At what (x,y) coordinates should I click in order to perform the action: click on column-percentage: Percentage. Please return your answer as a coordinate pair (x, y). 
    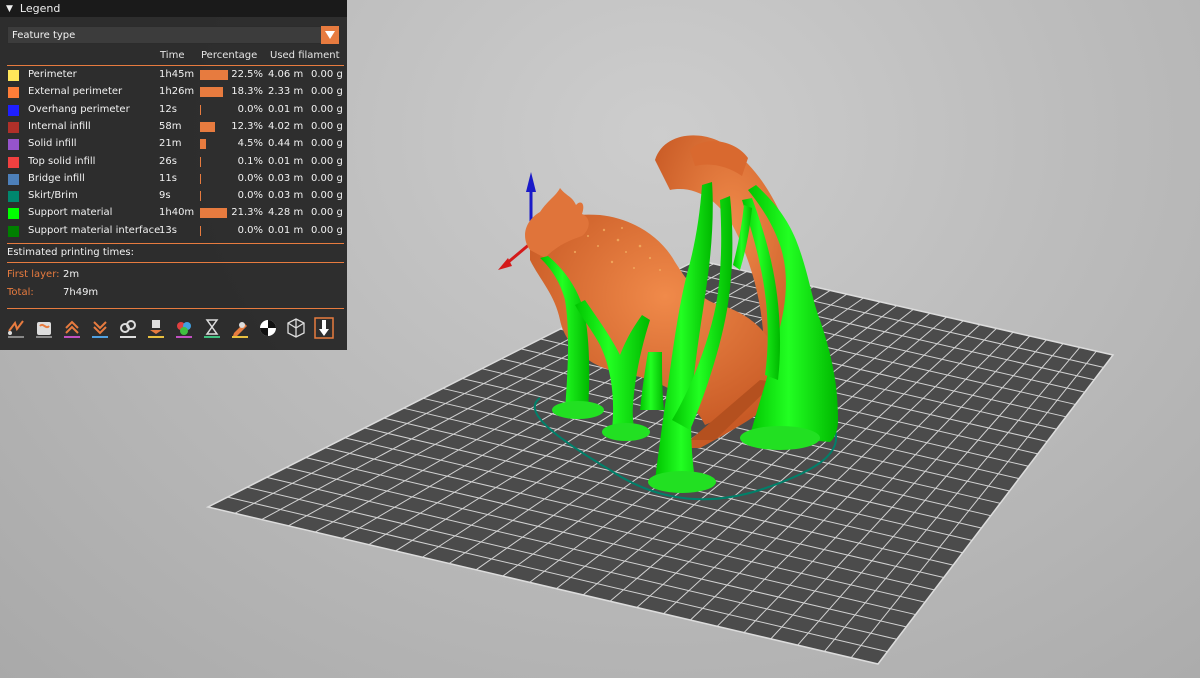
    Looking at the image, I should click on (229, 55).